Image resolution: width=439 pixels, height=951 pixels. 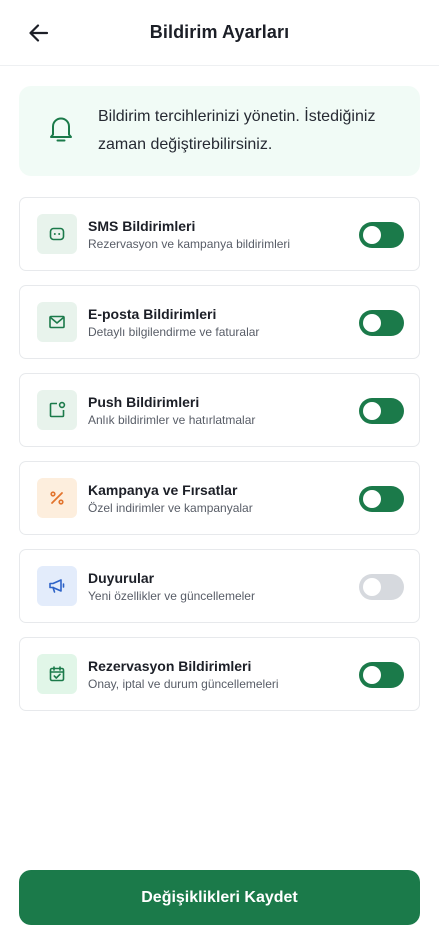 What do you see at coordinates (121, 578) in the screenshot?
I see `setting-title: Duyurular` at bounding box center [121, 578].